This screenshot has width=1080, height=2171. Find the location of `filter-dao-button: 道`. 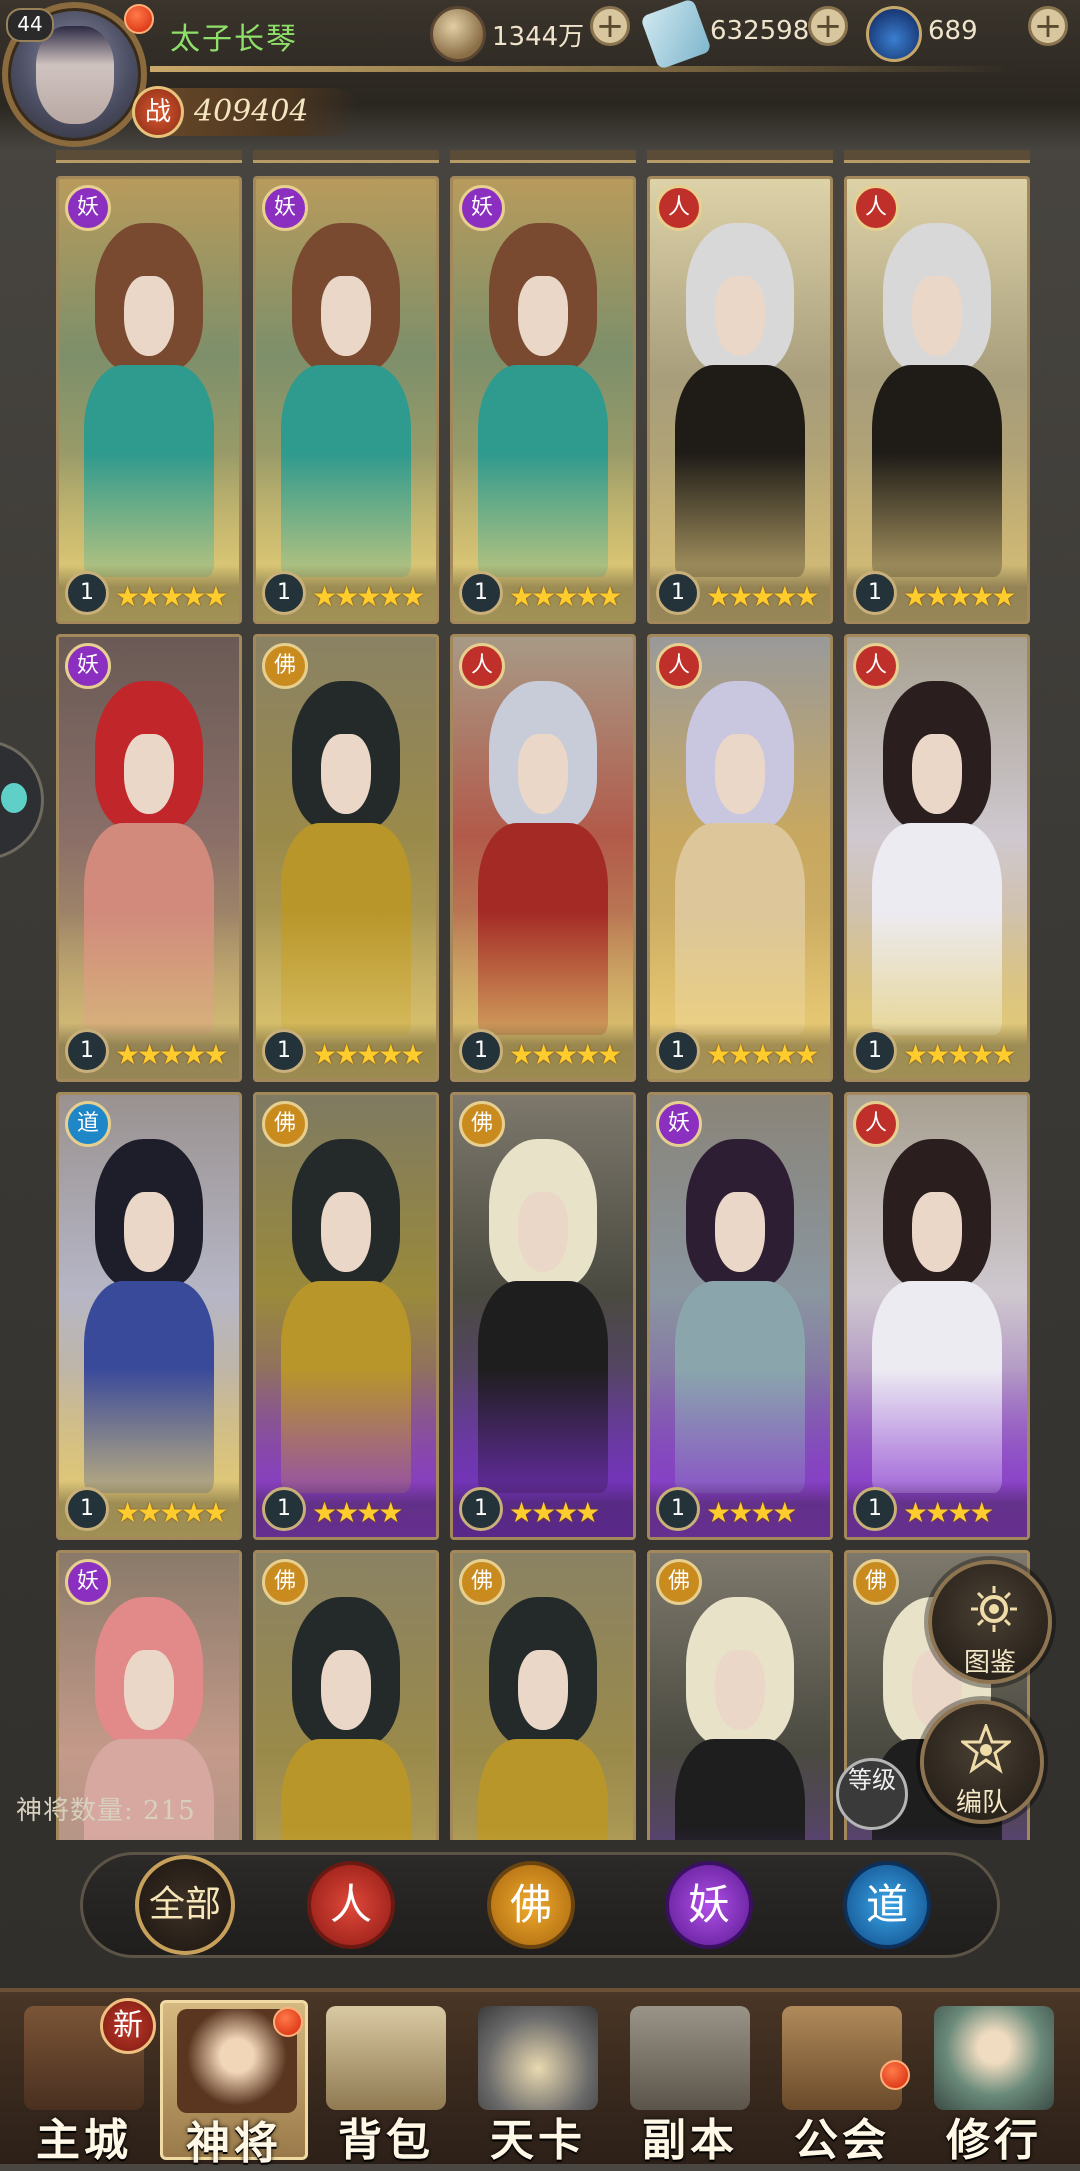

filter-dao-button: 道 is located at coordinates (887, 1905).